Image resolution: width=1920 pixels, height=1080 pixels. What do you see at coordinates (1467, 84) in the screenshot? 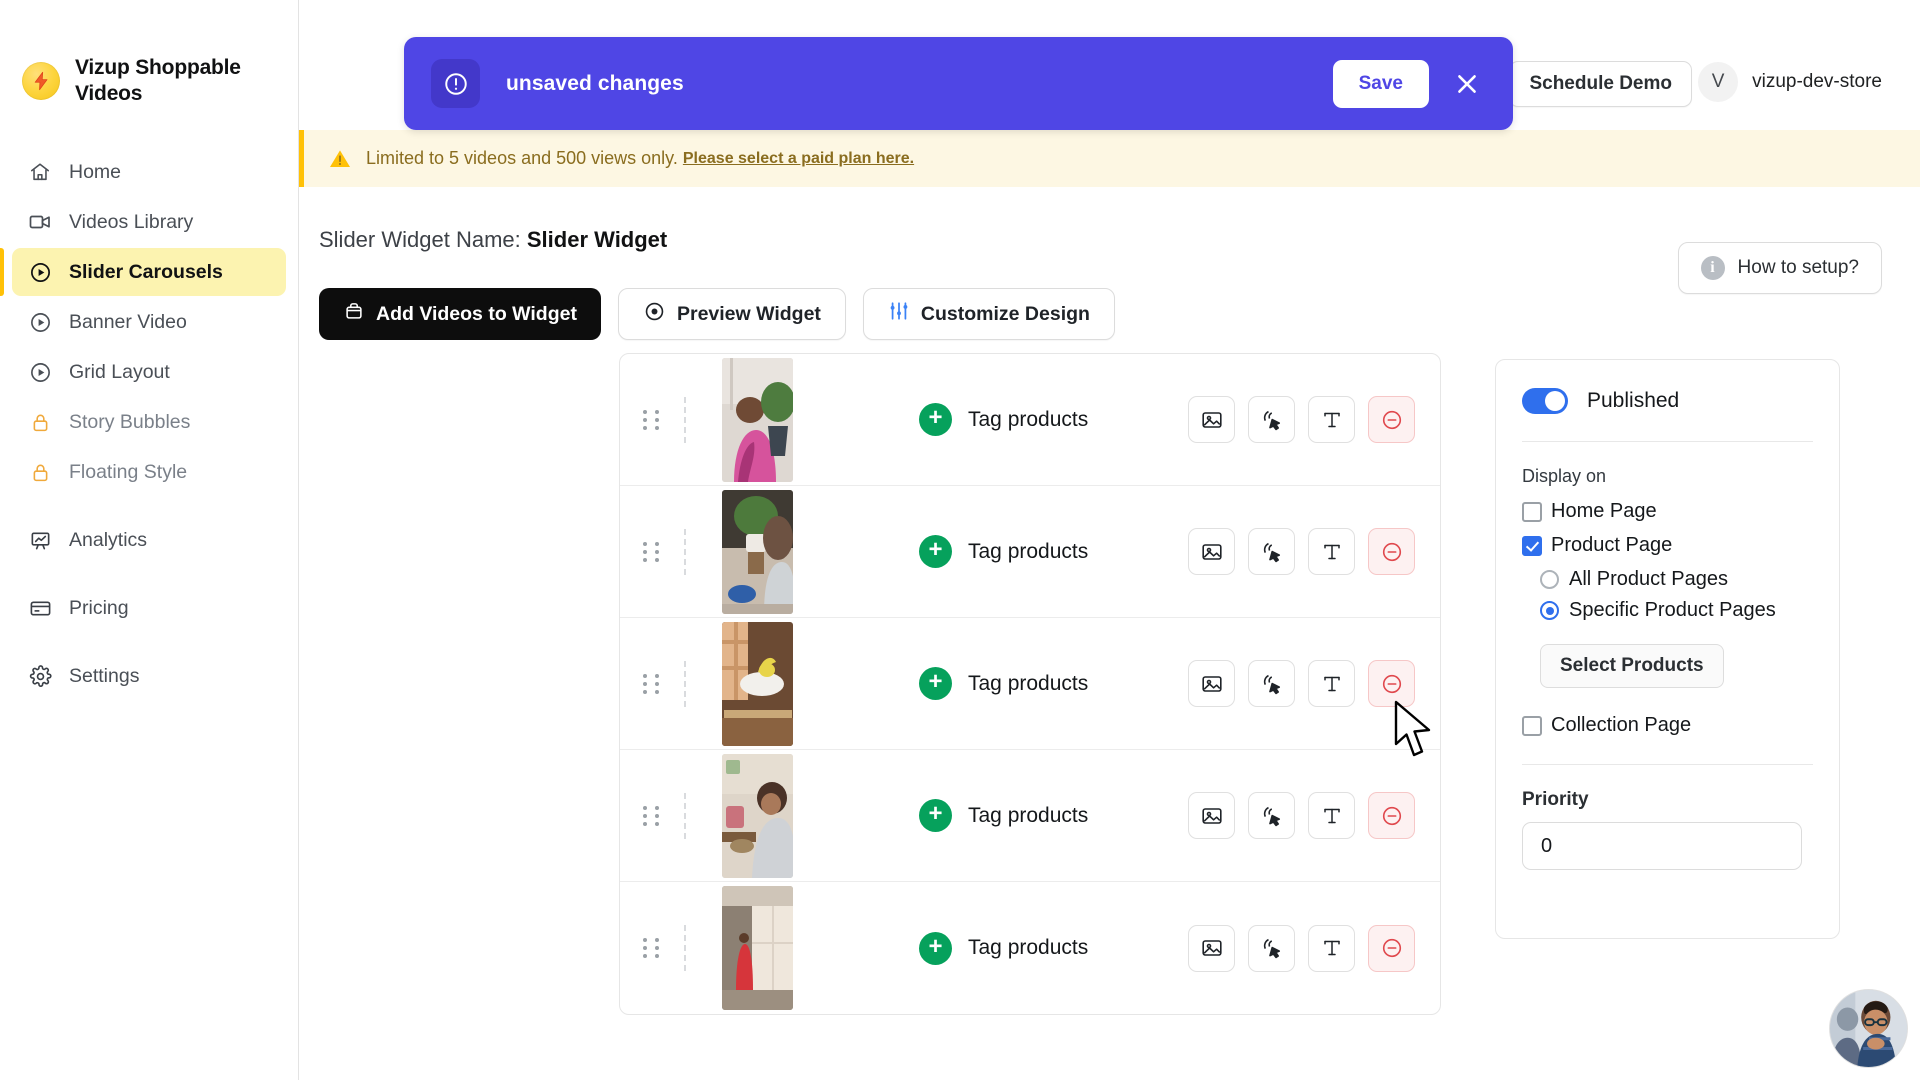
I see `close-icon` at bounding box center [1467, 84].